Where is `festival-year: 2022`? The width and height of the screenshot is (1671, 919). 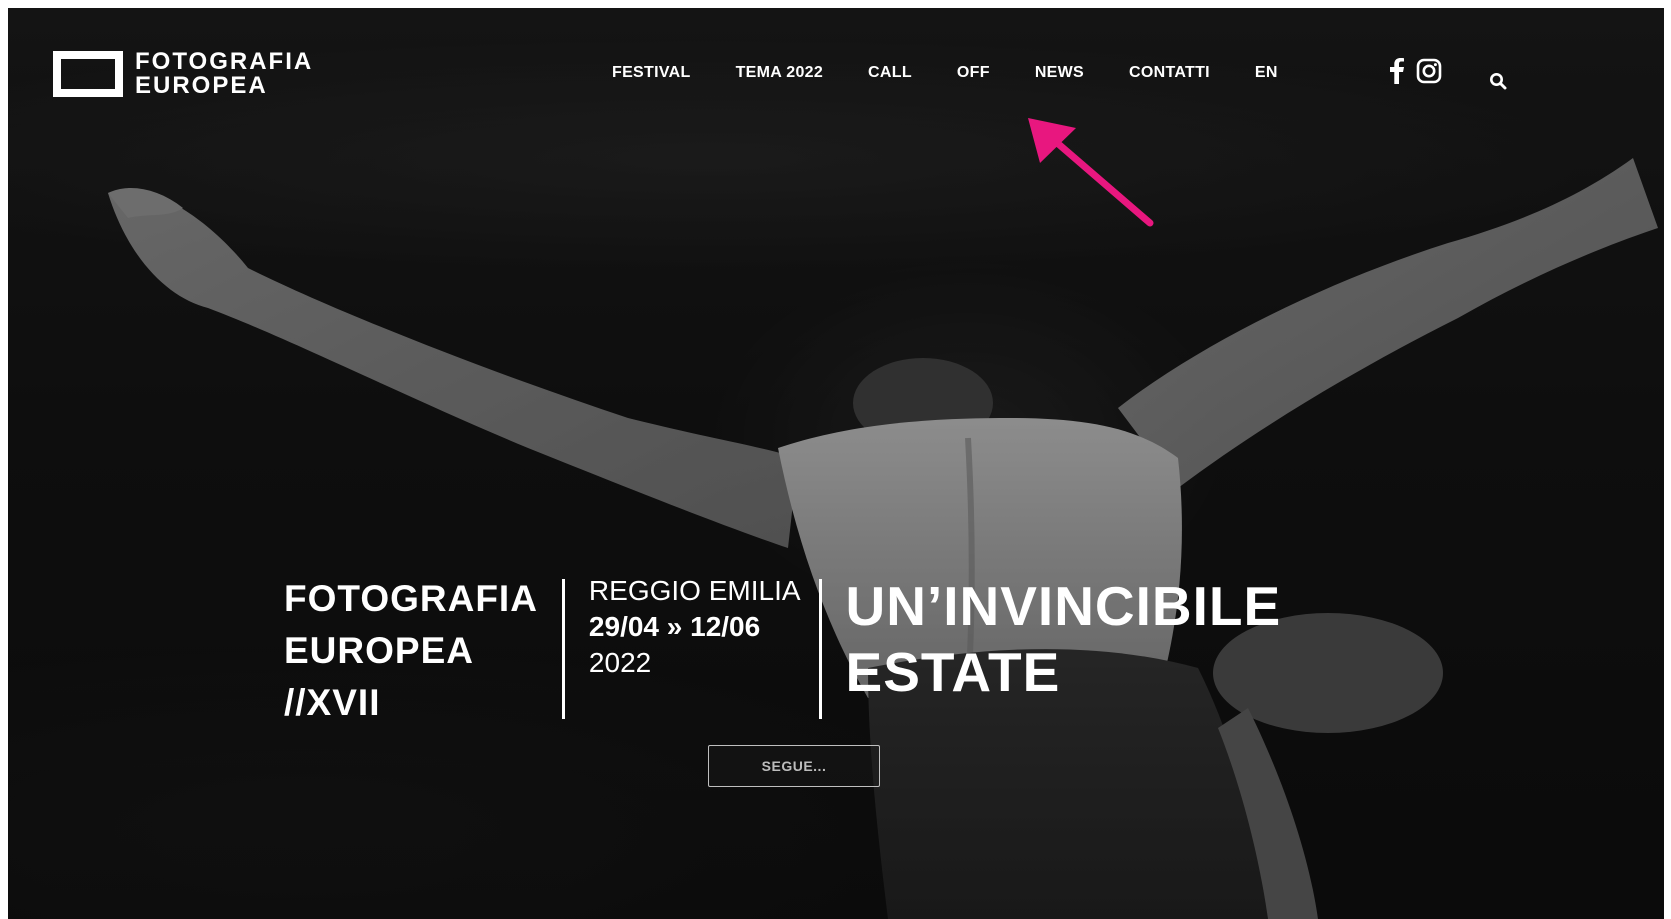 festival-year: 2022 is located at coordinates (620, 662).